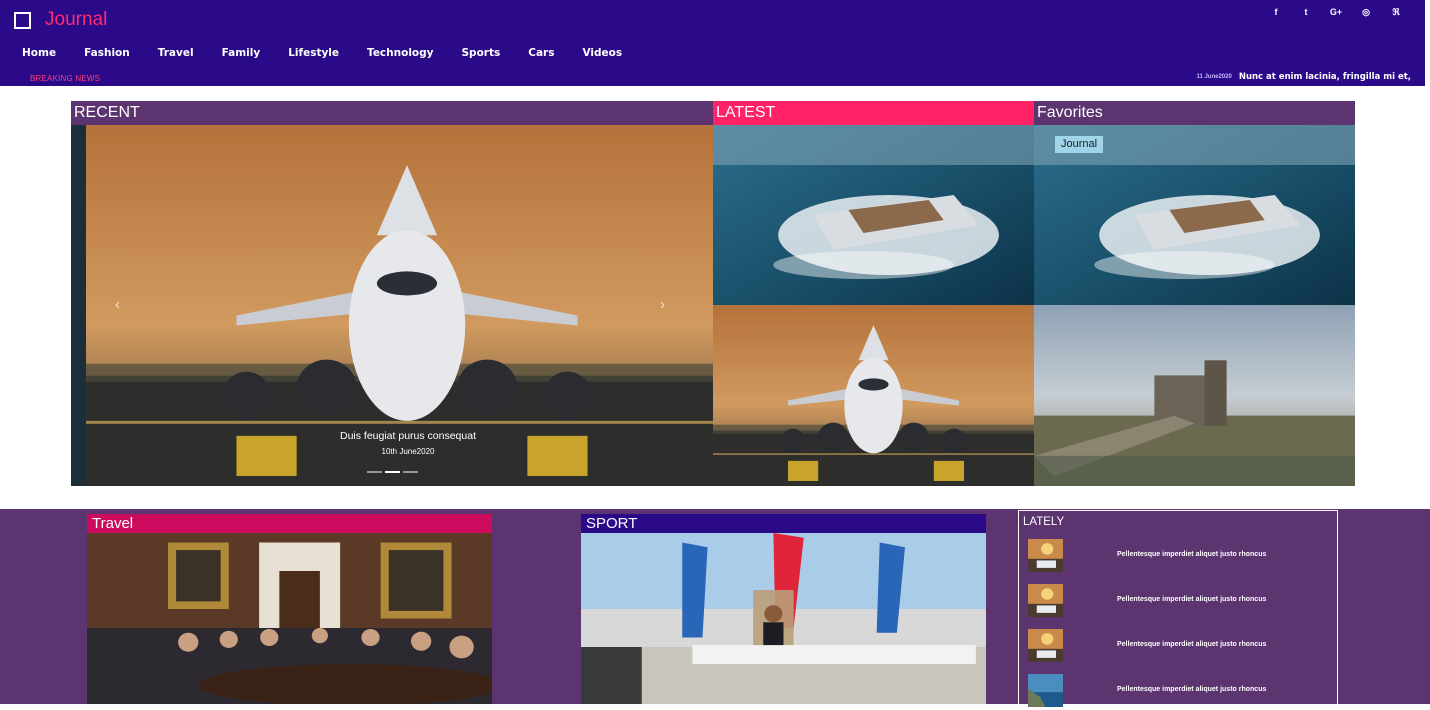 This screenshot has width=1430, height=710. What do you see at coordinates (1044, 522) in the screenshot?
I see `lately-title: LATELY` at bounding box center [1044, 522].